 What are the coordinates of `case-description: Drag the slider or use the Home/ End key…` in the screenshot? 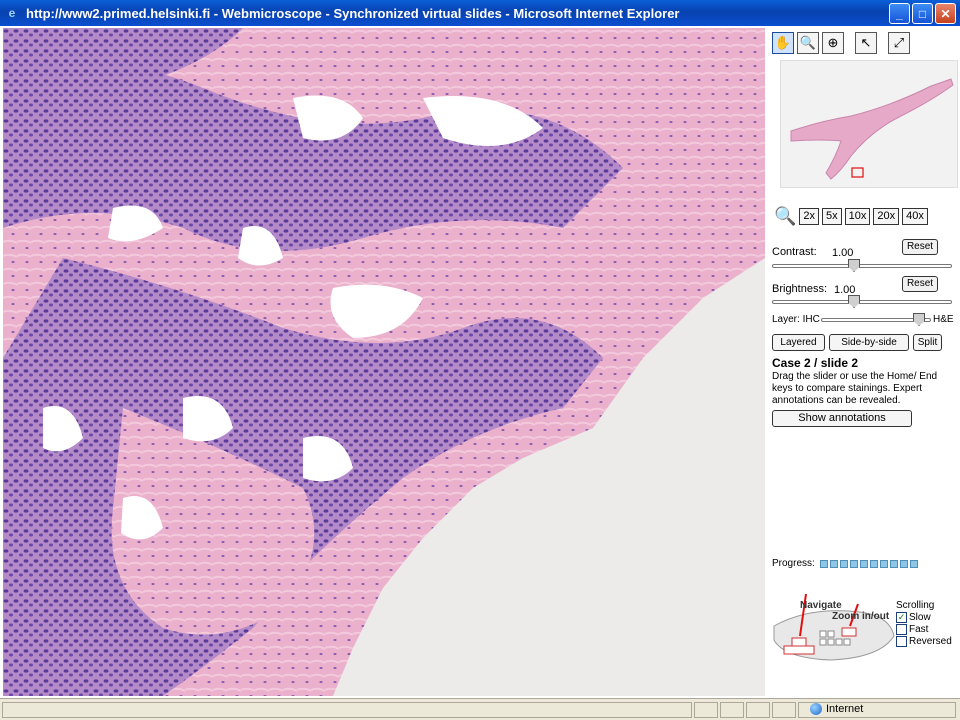 It's located at (855, 388).